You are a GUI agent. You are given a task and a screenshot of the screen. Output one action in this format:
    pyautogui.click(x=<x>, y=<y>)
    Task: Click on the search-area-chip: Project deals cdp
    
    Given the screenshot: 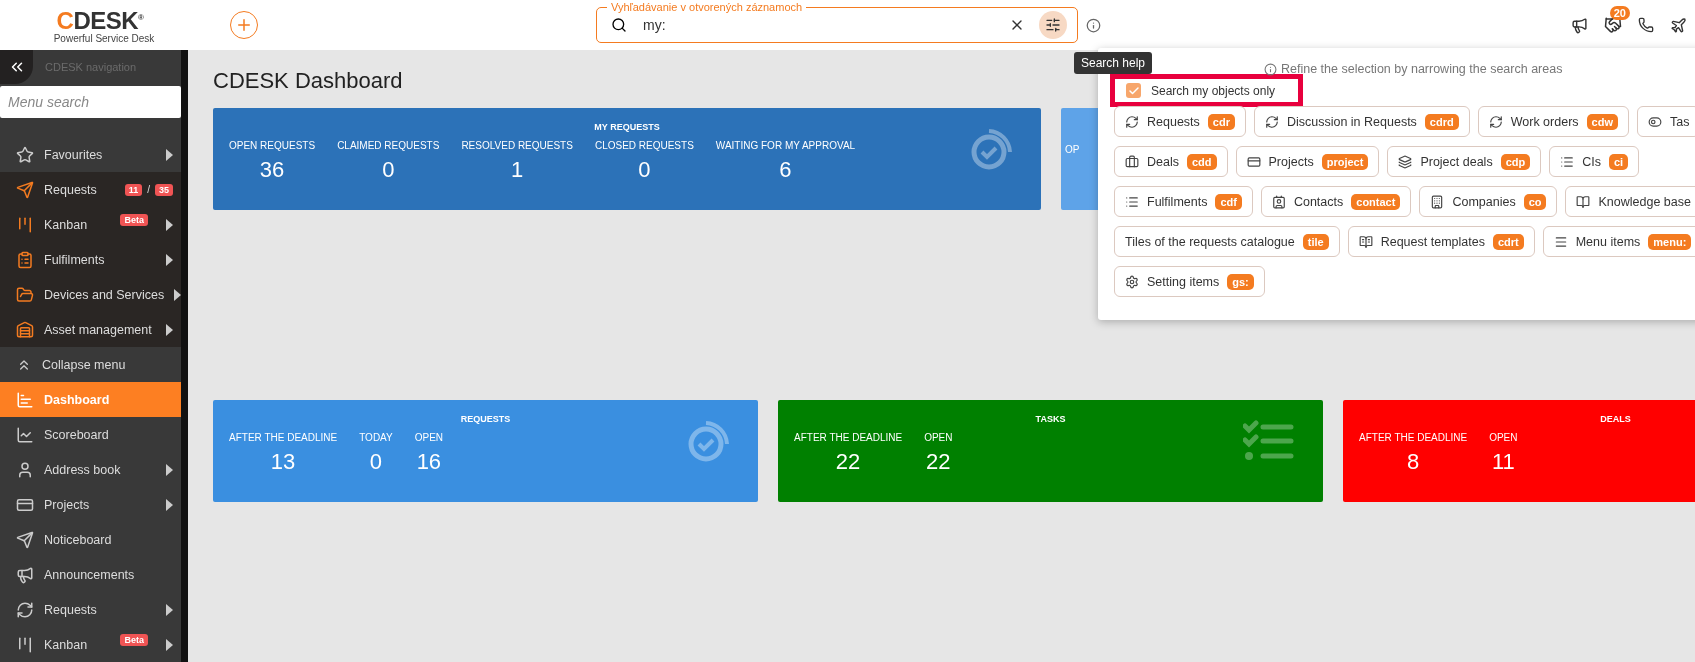 What is the action you would take?
    pyautogui.click(x=1464, y=161)
    